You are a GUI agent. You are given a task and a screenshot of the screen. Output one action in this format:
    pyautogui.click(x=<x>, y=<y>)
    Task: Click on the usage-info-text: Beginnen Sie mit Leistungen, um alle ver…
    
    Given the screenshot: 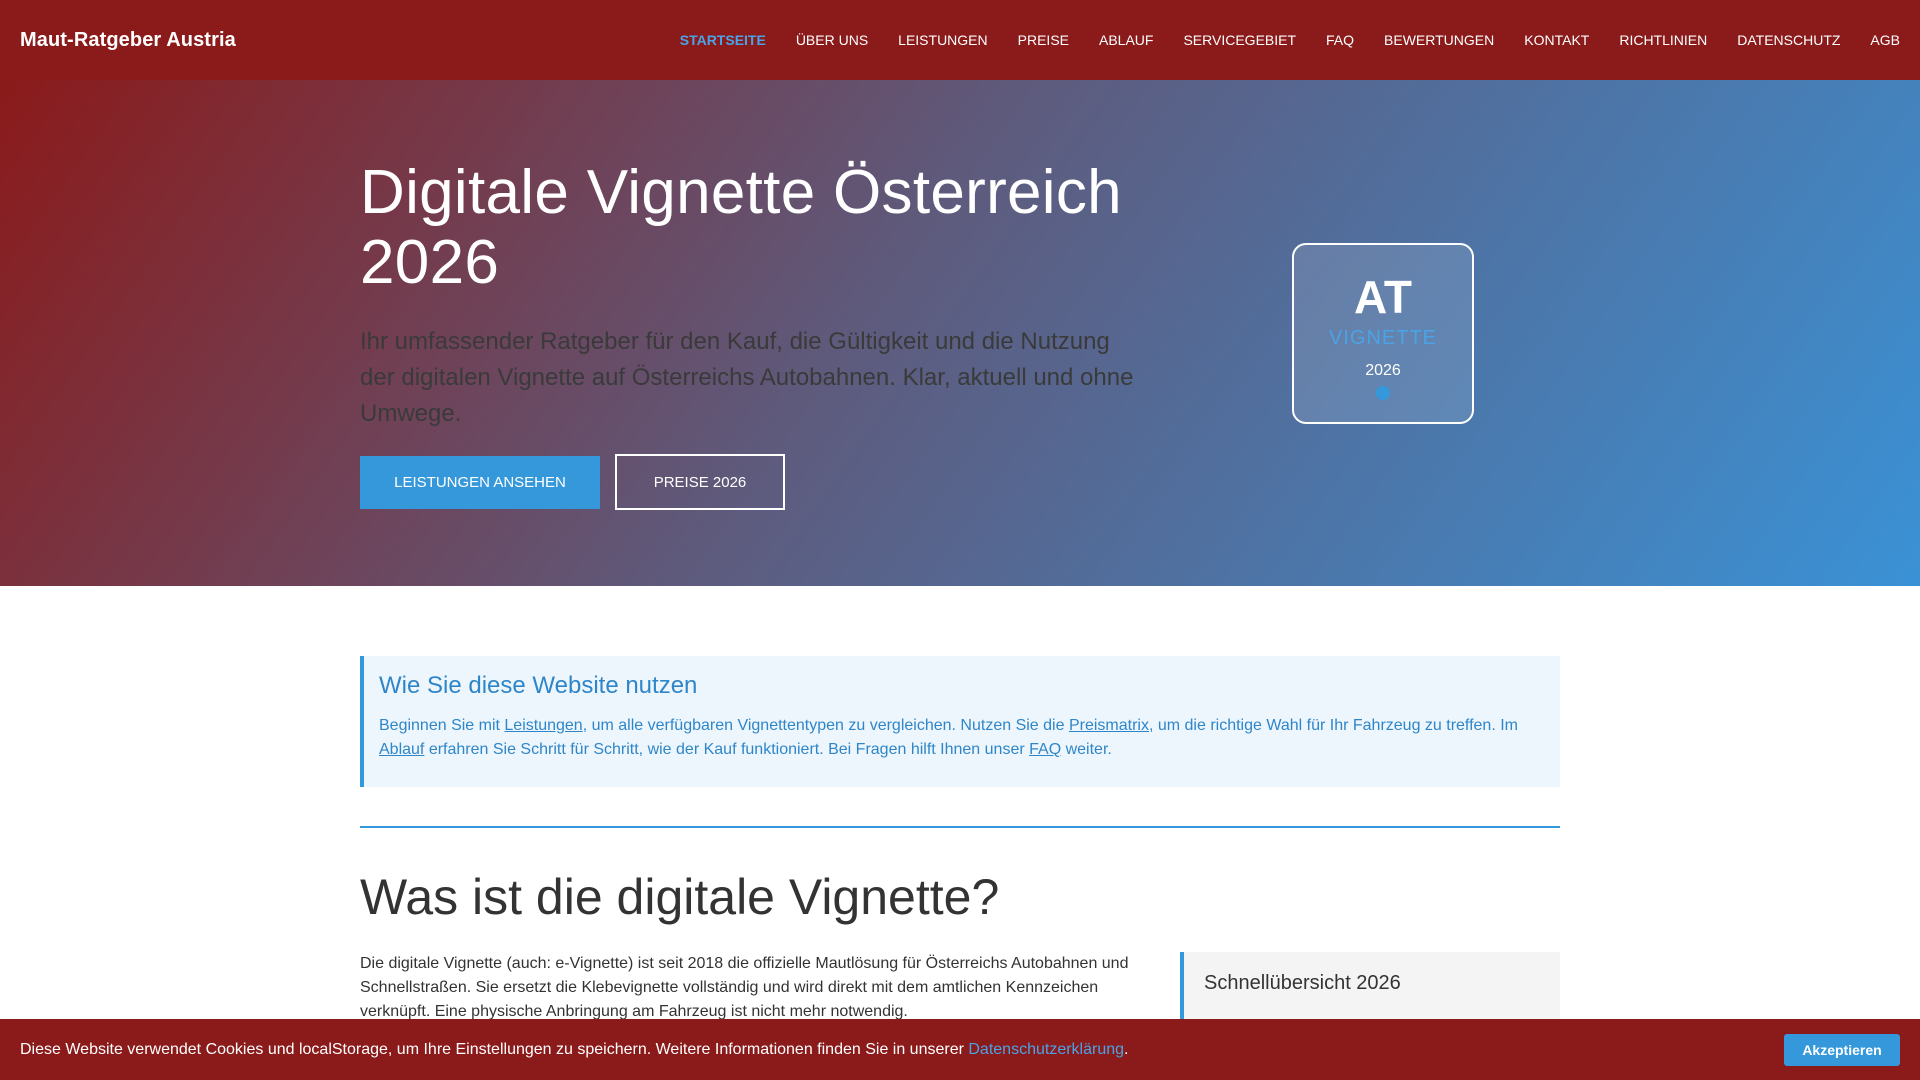 What is the action you would take?
    pyautogui.click(x=959, y=738)
    